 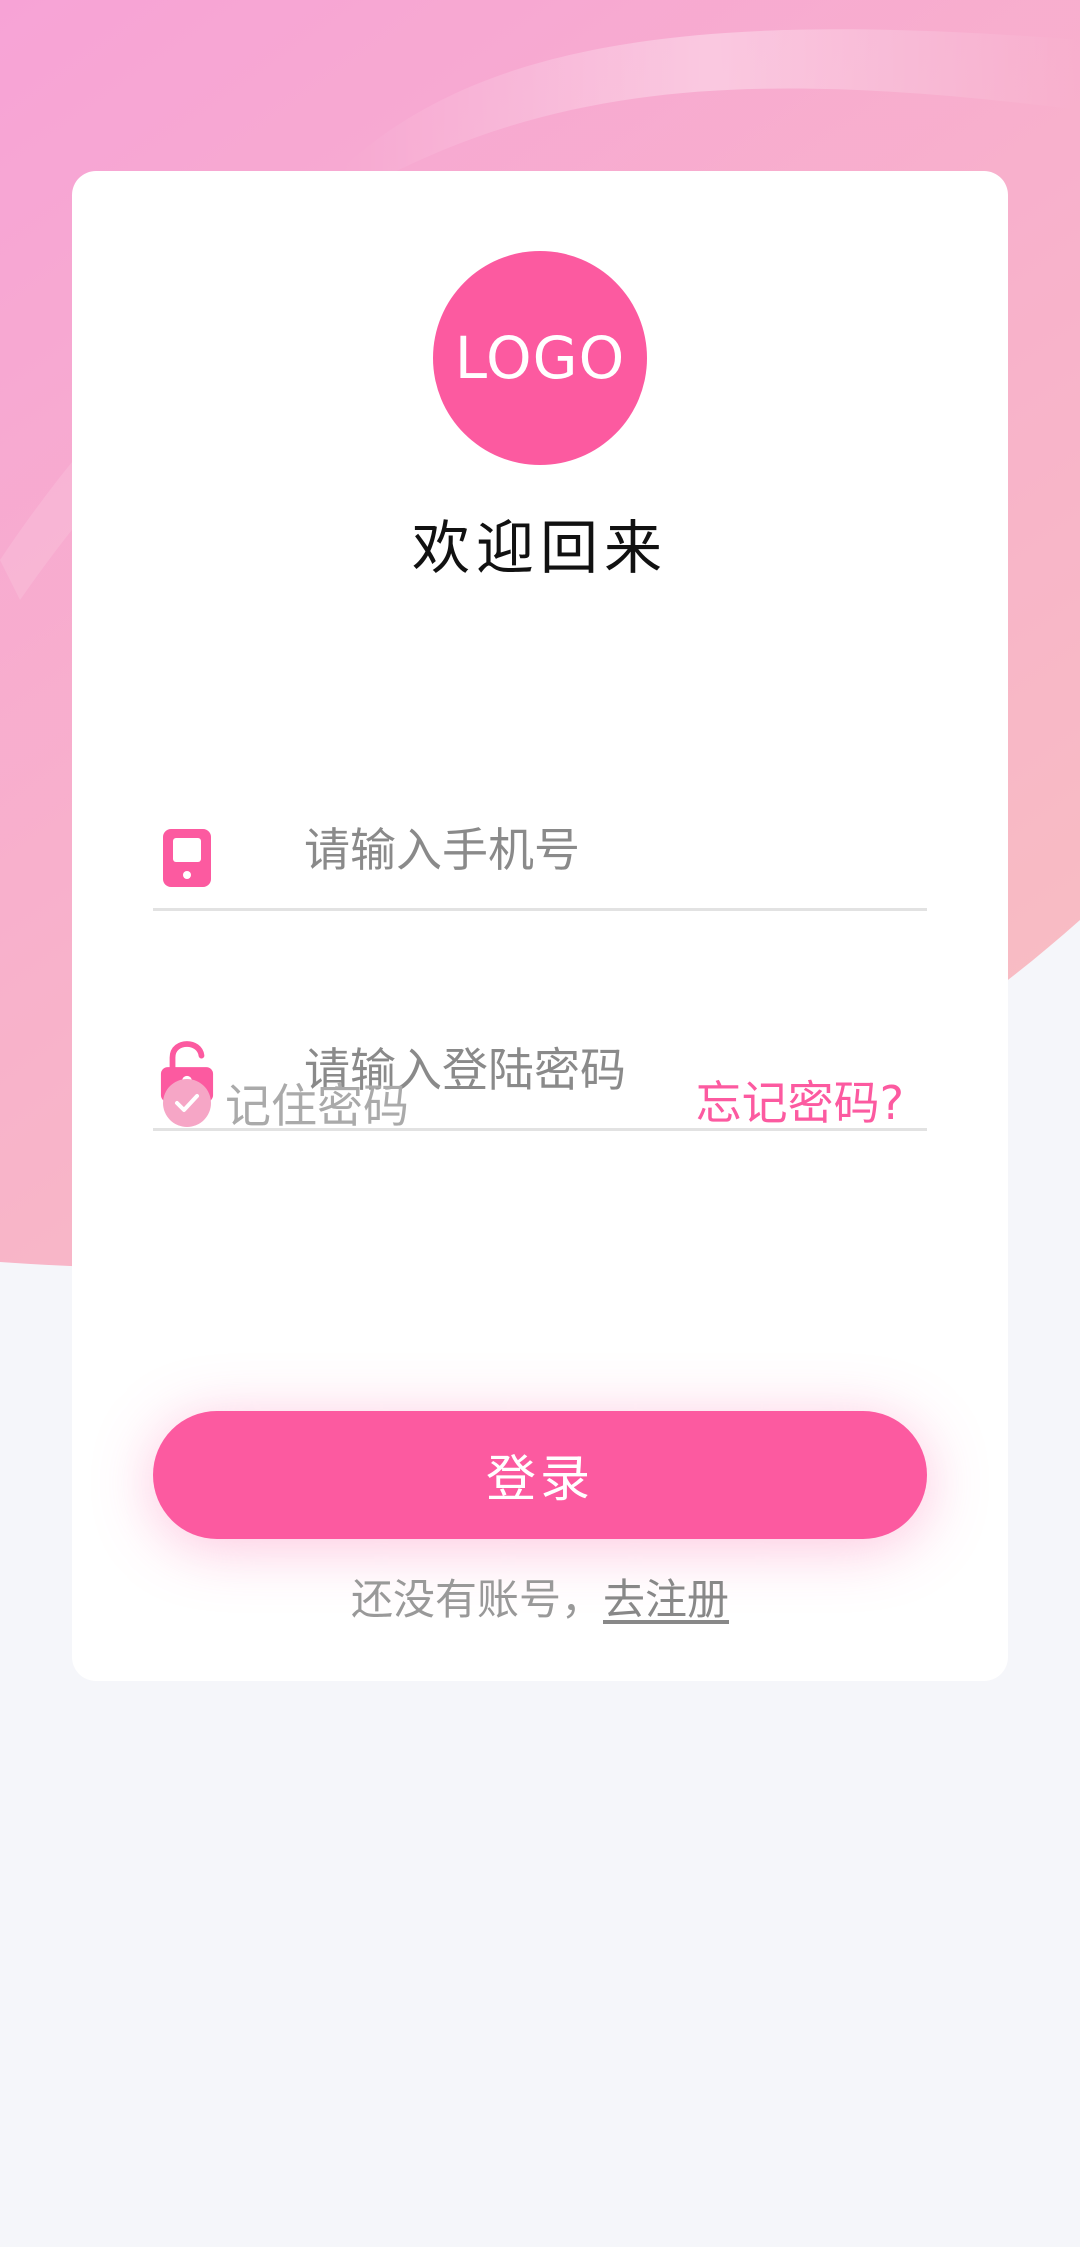 I want to click on check-circle-icon, so click(x=187, y=1103).